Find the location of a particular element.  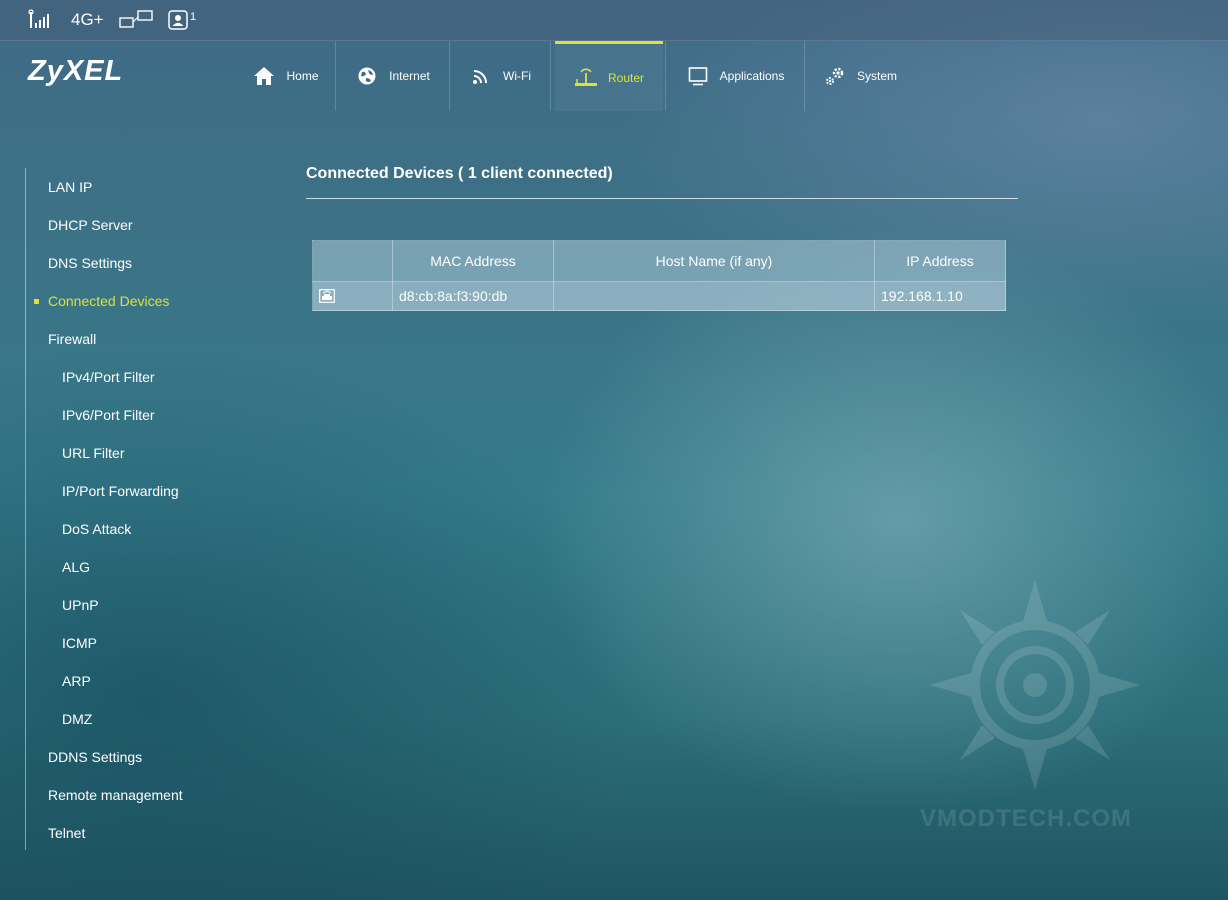

lan-status-icon is located at coordinates (137, 20).